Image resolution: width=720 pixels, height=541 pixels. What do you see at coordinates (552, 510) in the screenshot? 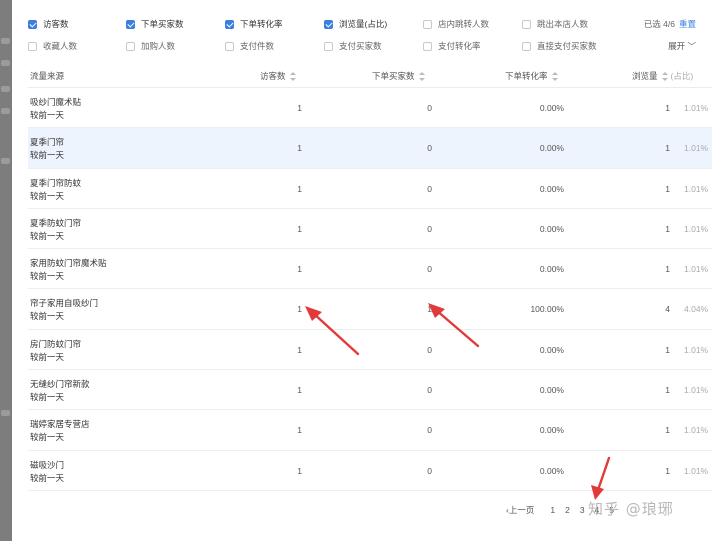
I see `page-button-1: 1` at bounding box center [552, 510].